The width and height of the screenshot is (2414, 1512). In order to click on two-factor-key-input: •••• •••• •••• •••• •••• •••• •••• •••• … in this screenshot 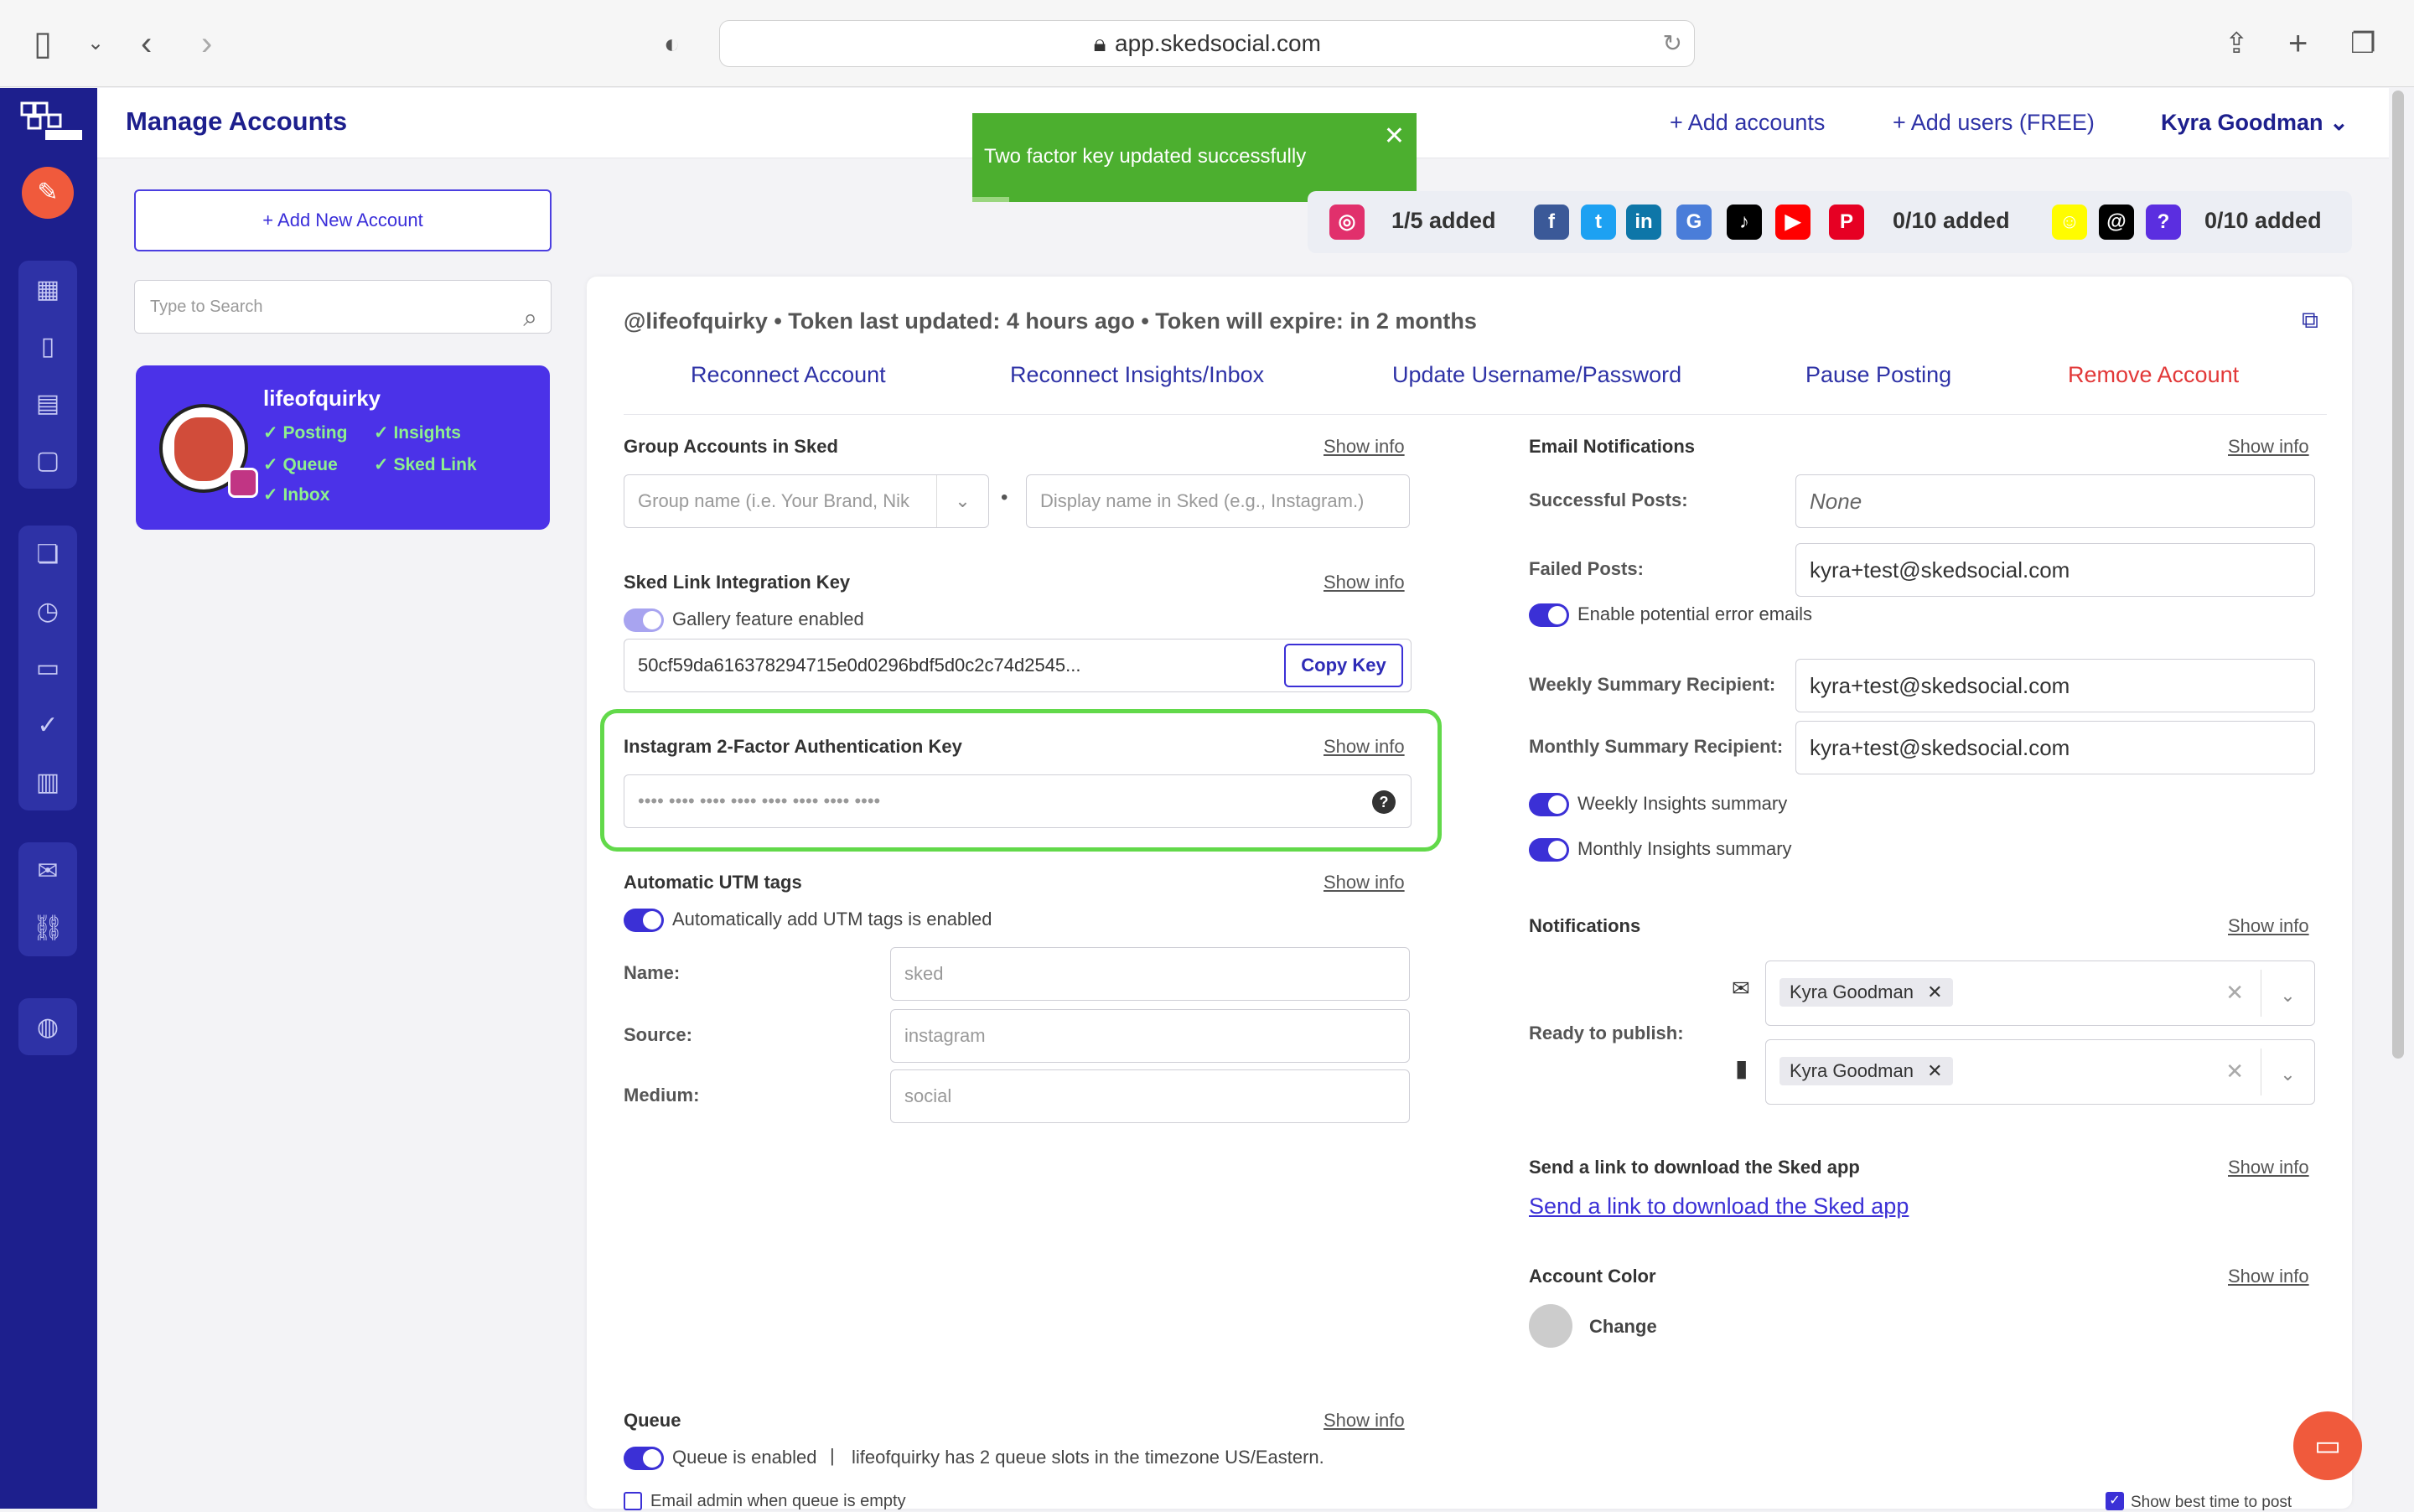, I will do `click(1018, 801)`.